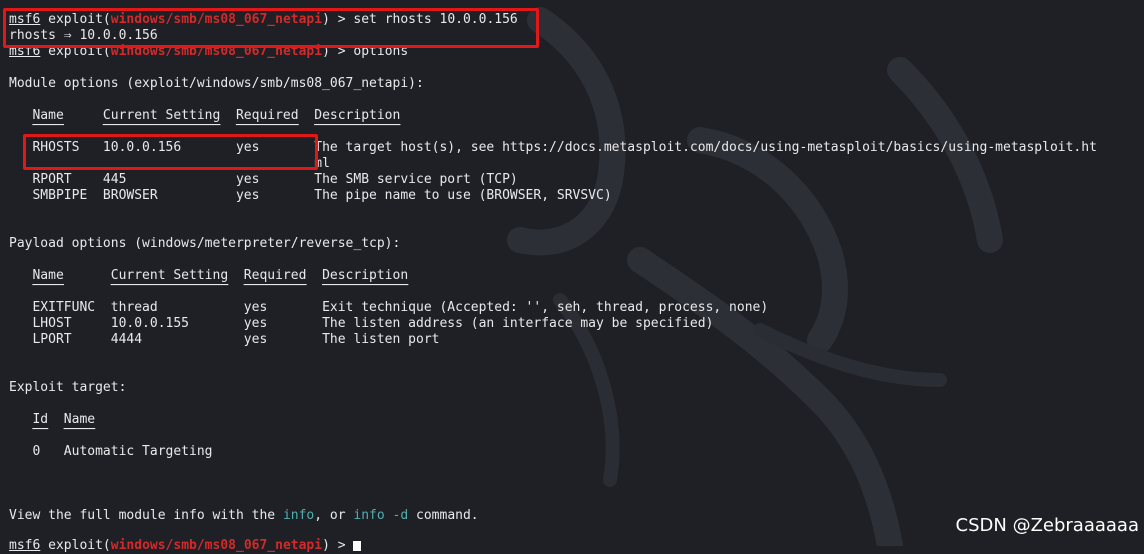  Describe the element at coordinates (111, 451) in the screenshot. I see `target-row-0: 0 Automatic Targeting` at that location.